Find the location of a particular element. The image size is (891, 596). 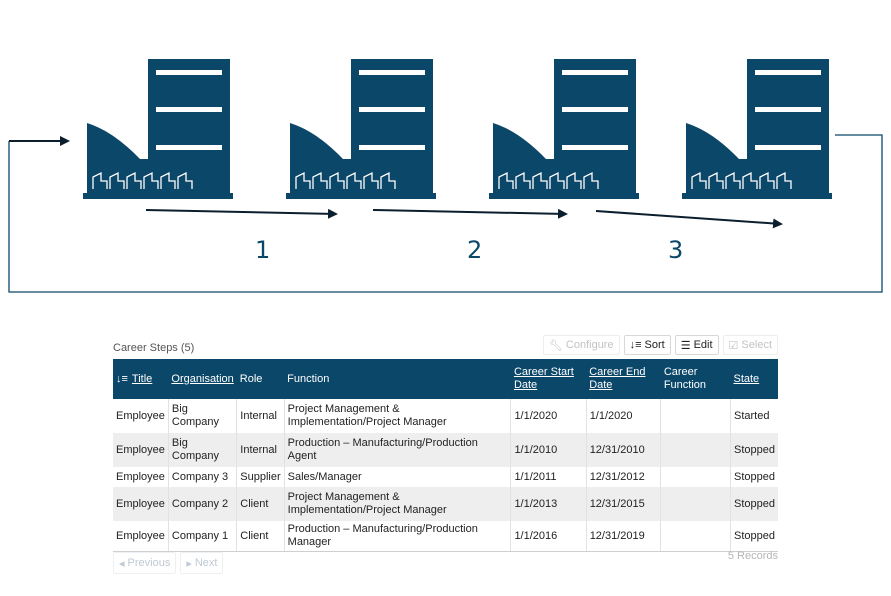

cell-career-start-date: 1/1/2020 is located at coordinates (548, 416).